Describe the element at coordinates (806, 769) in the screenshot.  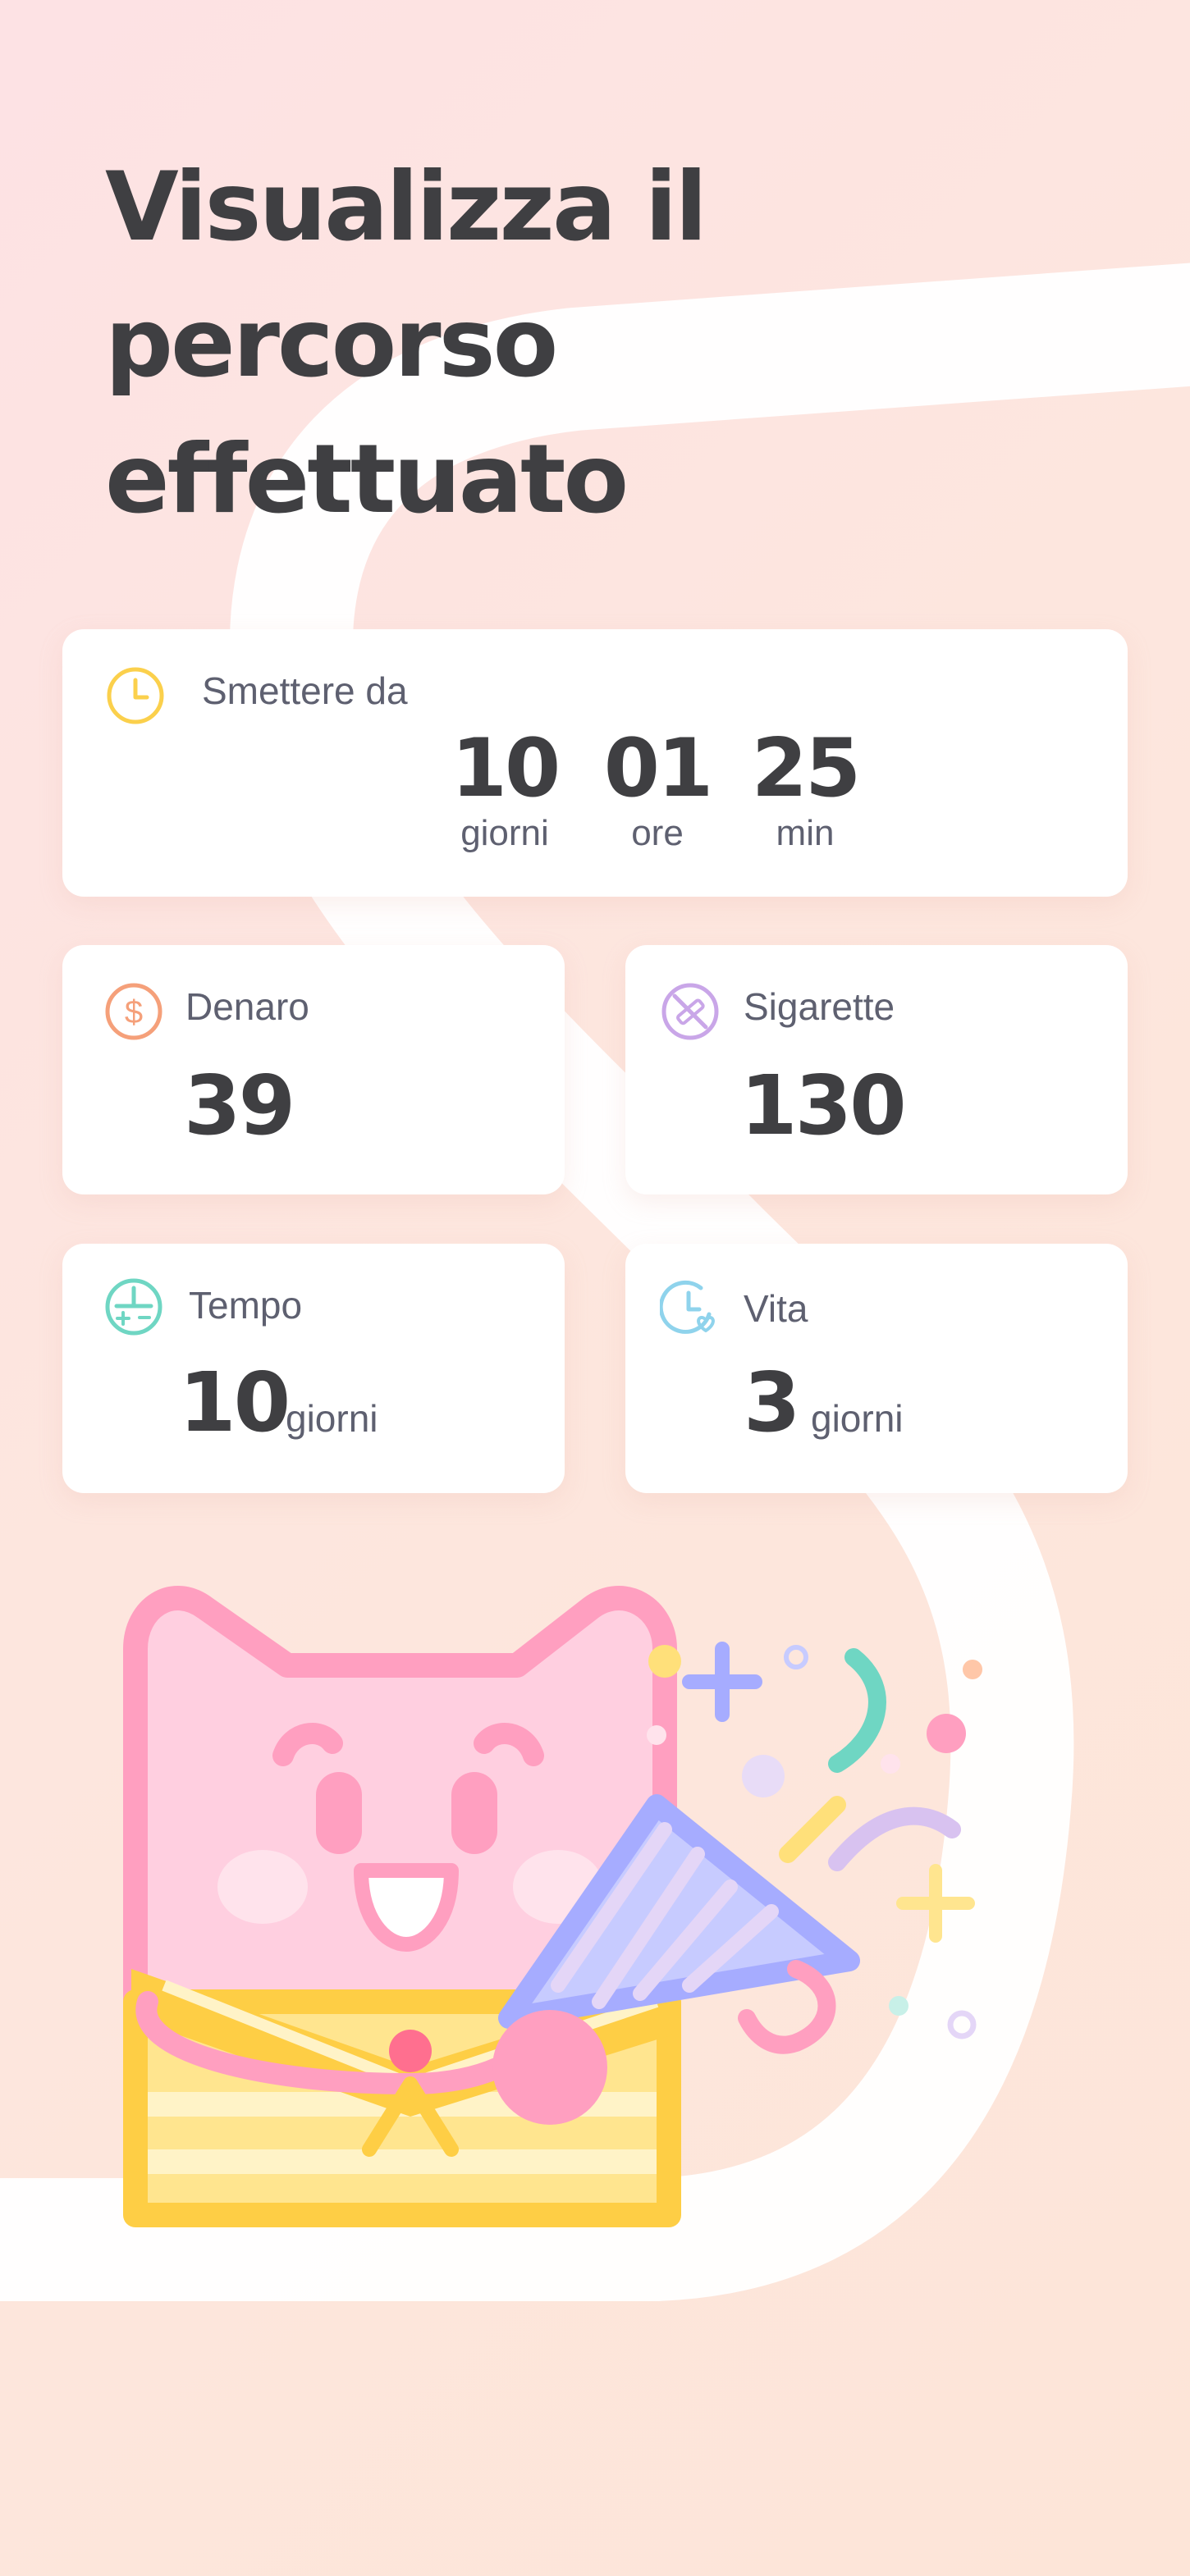
I see `minutes-value: 25` at that location.